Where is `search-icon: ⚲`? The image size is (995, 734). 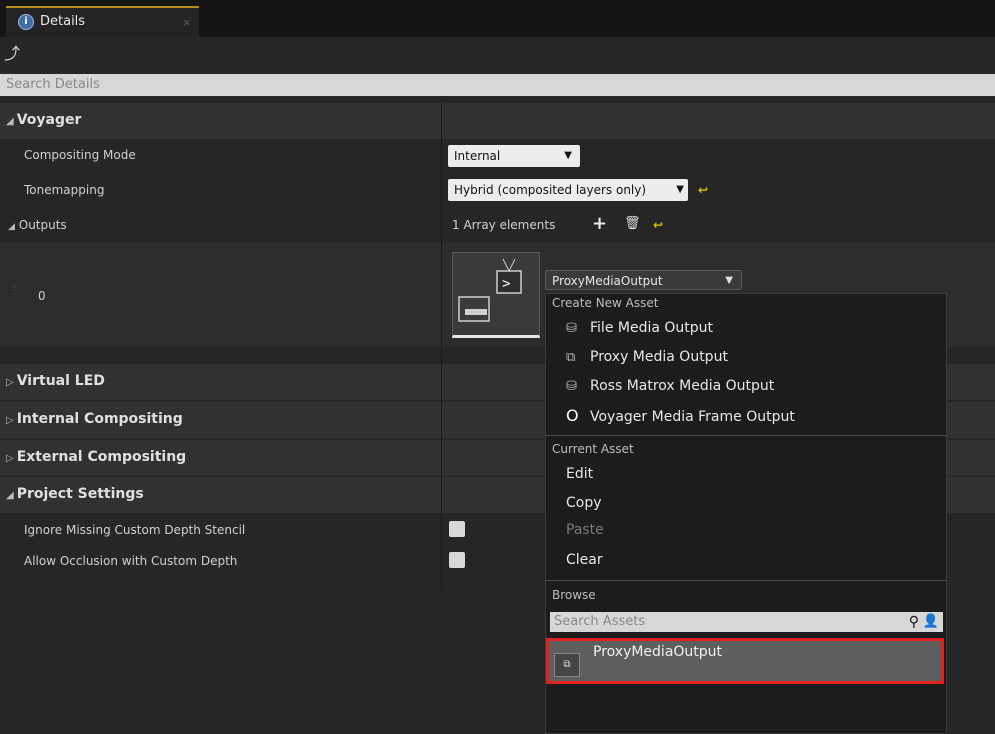 search-icon: ⚲ is located at coordinates (914, 622).